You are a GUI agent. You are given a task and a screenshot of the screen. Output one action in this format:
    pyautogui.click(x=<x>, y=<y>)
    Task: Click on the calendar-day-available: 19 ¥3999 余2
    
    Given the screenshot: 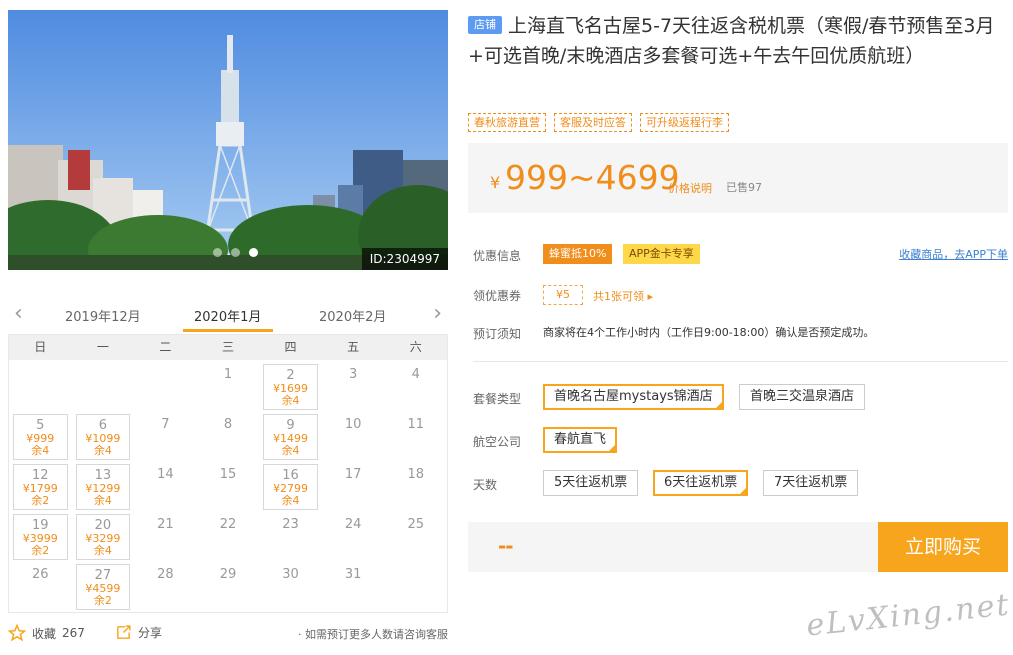 What is the action you would take?
    pyautogui.click(x=40, y=537)
    